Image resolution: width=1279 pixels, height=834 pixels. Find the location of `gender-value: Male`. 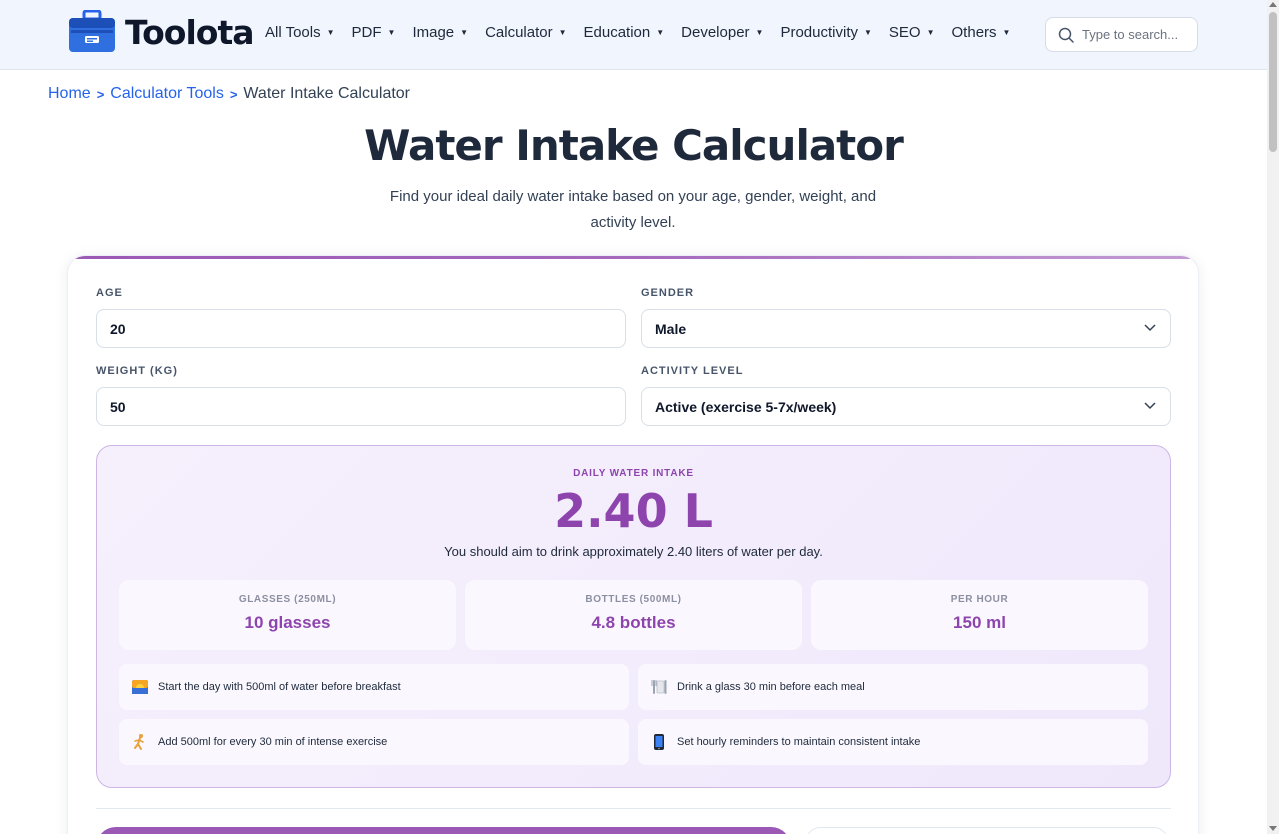

gender-value: Male is located at coordinates (671, 328).